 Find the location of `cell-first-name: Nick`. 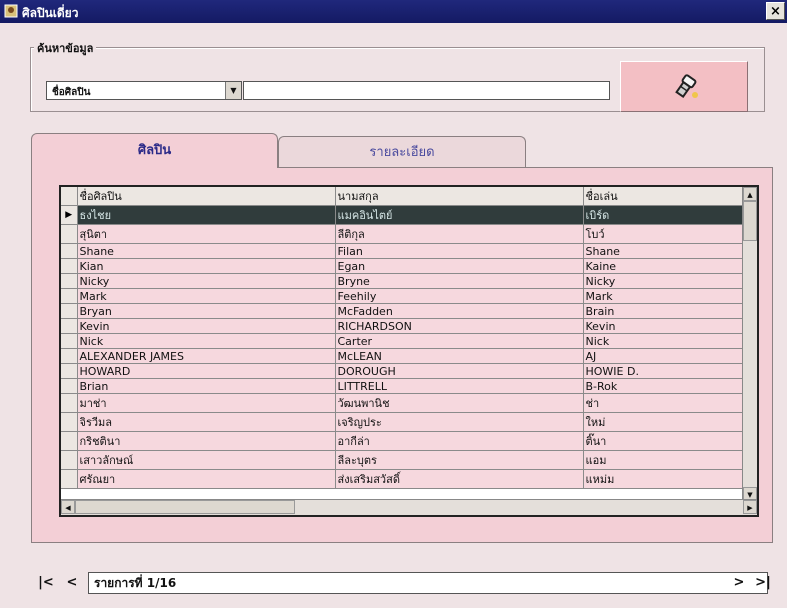

cell-first-name: Nick is located at coordinates (206, 341).